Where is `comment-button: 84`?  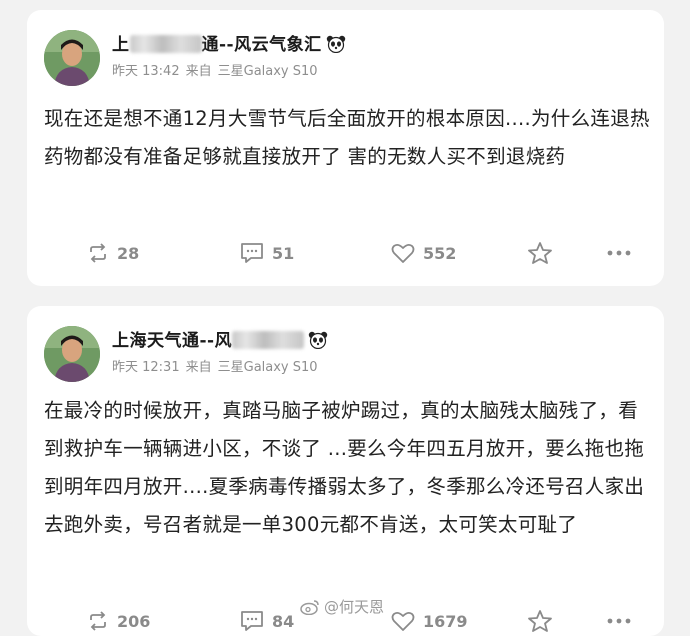 comment-button: 84 is located at coordinates (267, 621).